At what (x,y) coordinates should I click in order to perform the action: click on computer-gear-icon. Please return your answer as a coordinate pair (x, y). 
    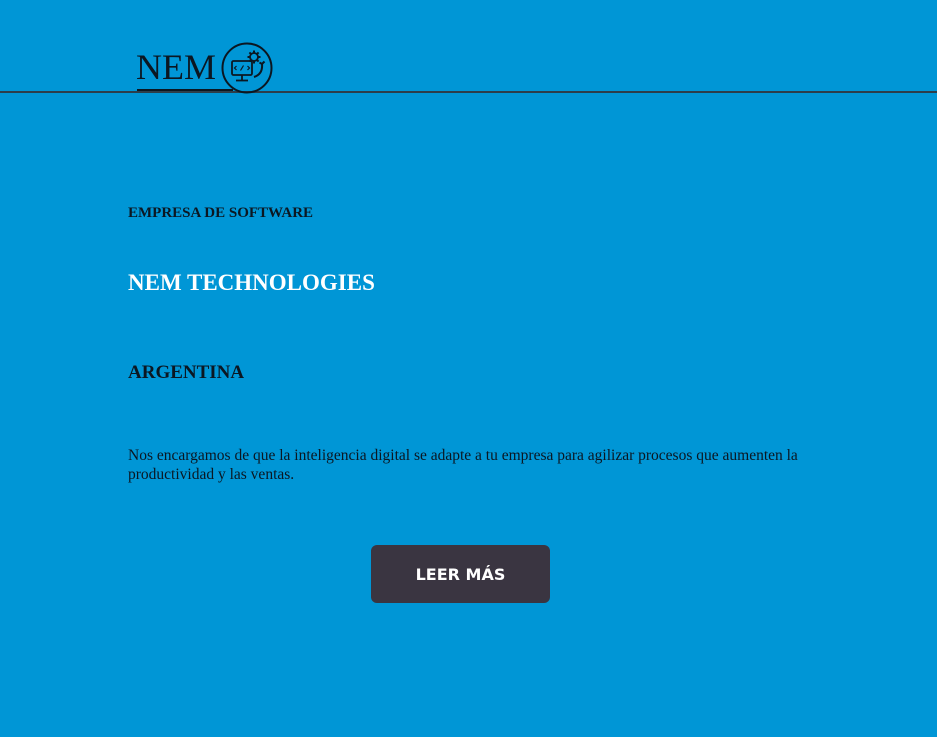
    Looking at the image, I should click on (247, 68).